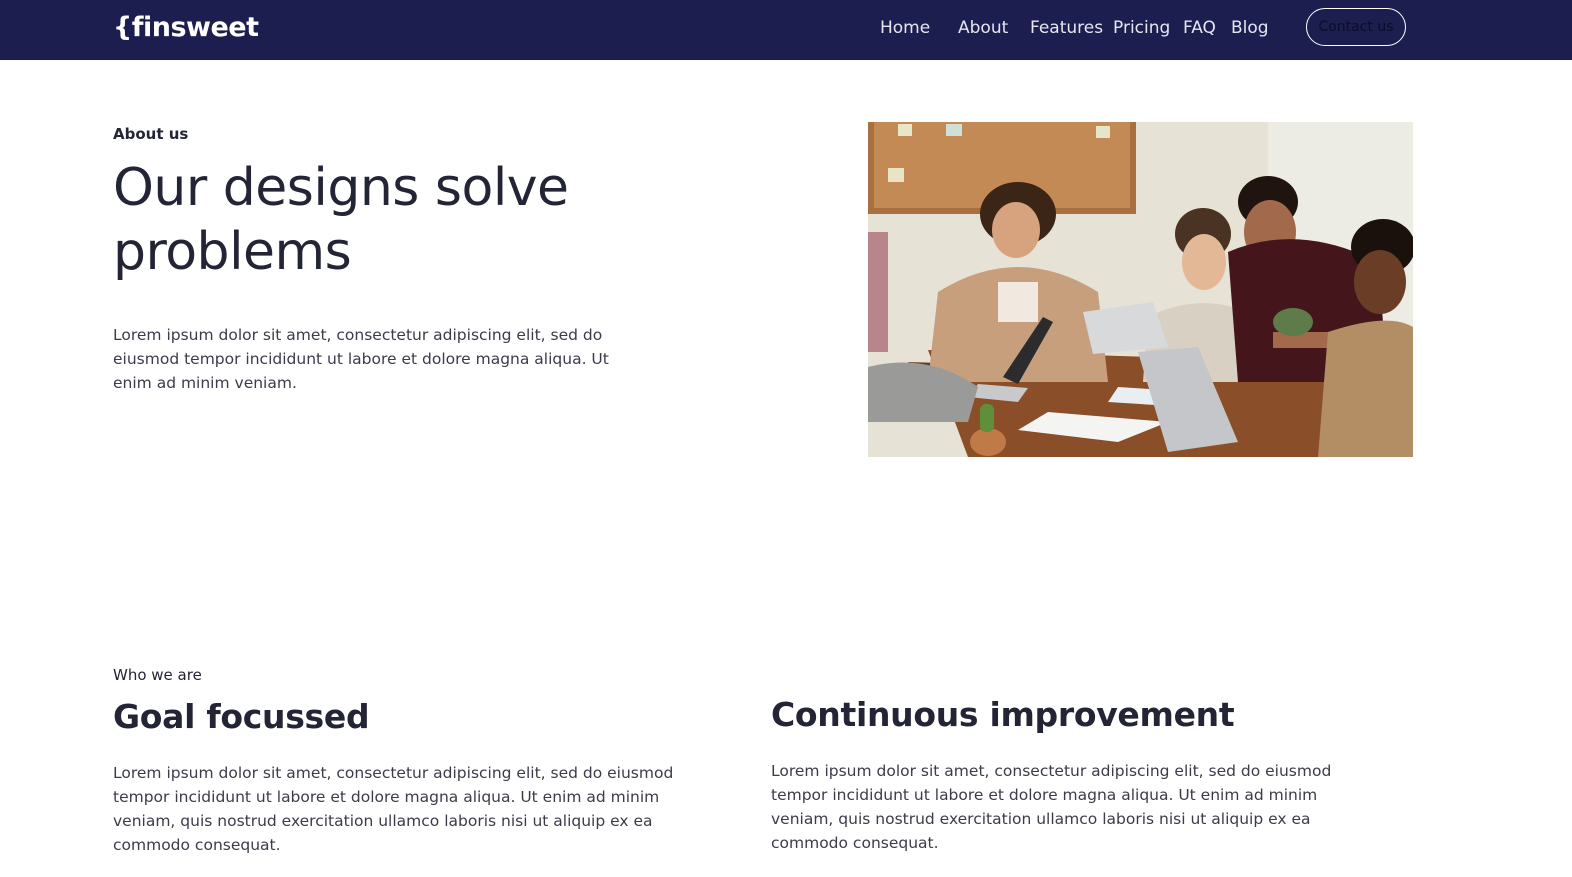 This screenshot has width=1572, height=877. Describe the element at coordinates (1141, 28) in the screenshot. I see `nav-link-pricing: Pricing` at that location.